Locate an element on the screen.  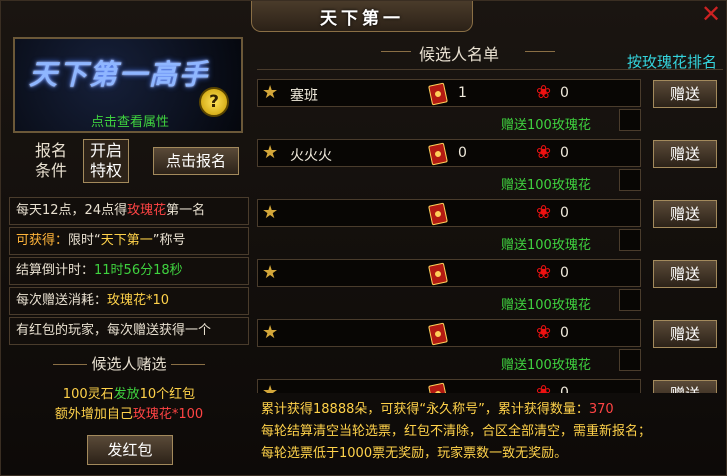
info-text: 每天12点，24点得 is located at coordinates (72, 210).